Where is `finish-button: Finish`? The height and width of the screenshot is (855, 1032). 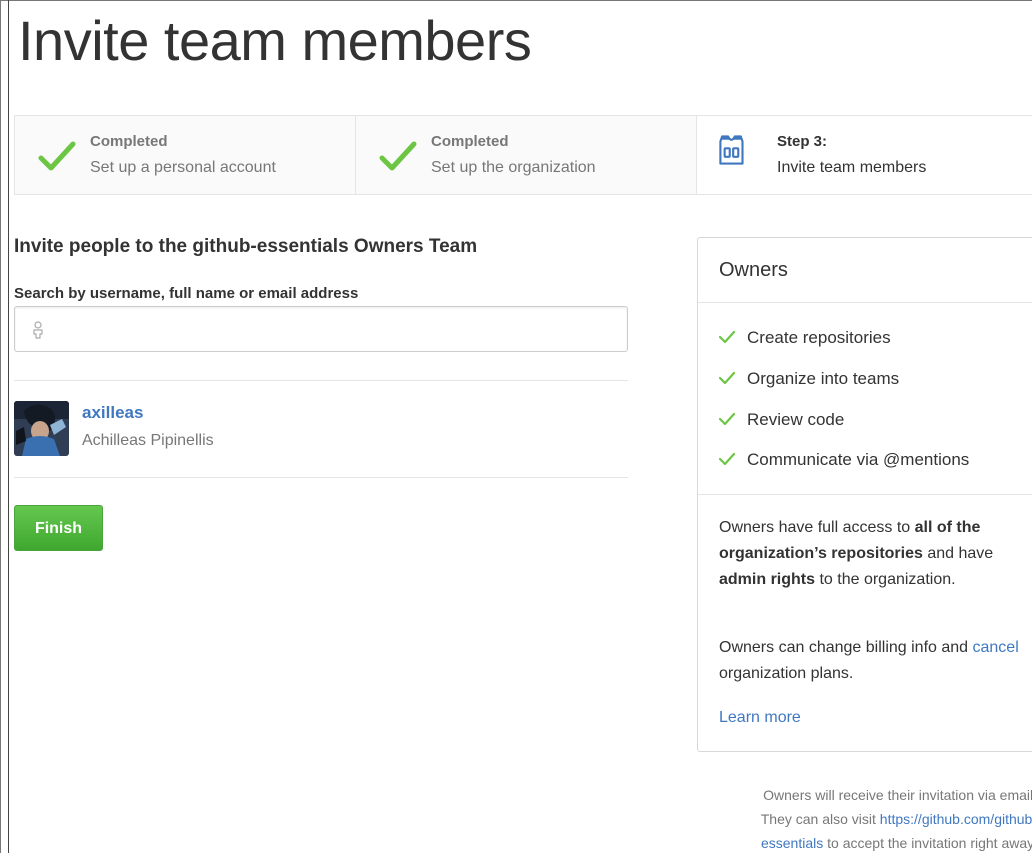 finish-button: Finish is located at coordinates (58, 528).